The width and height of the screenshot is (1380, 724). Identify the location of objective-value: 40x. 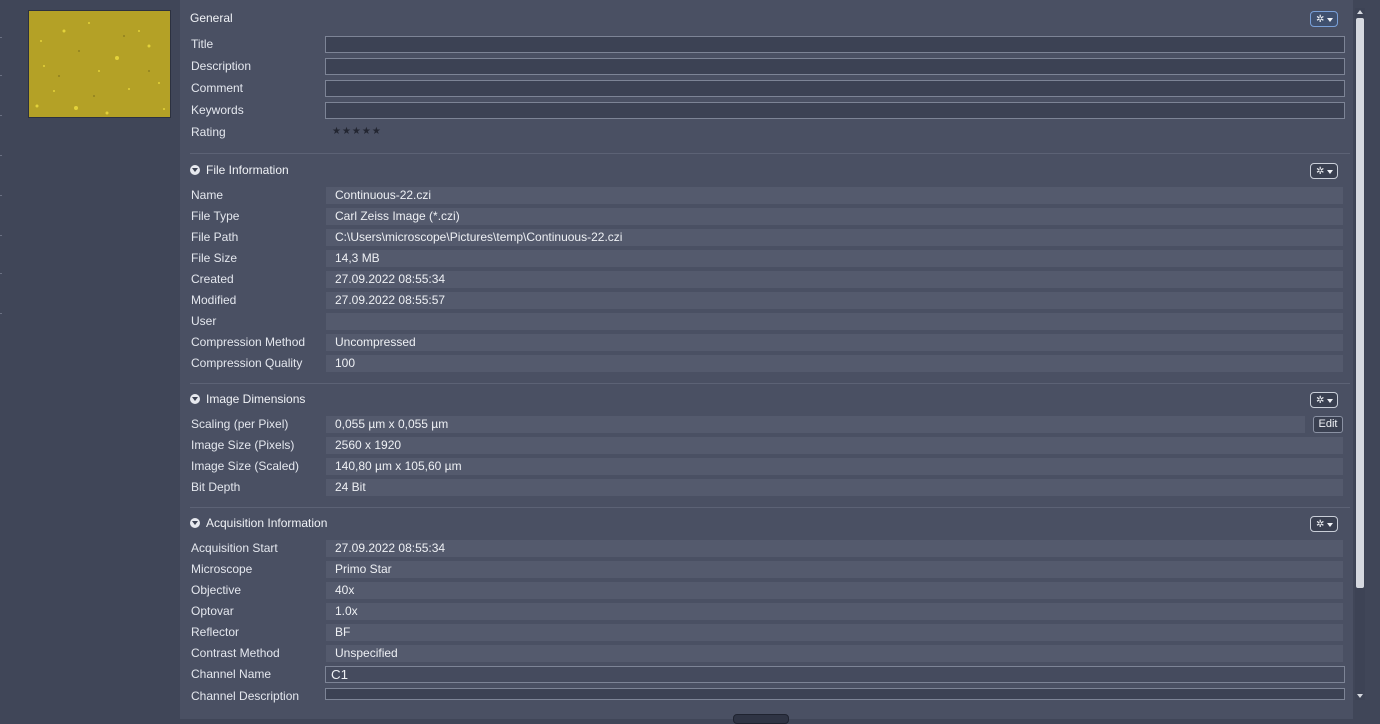
(834, 590).